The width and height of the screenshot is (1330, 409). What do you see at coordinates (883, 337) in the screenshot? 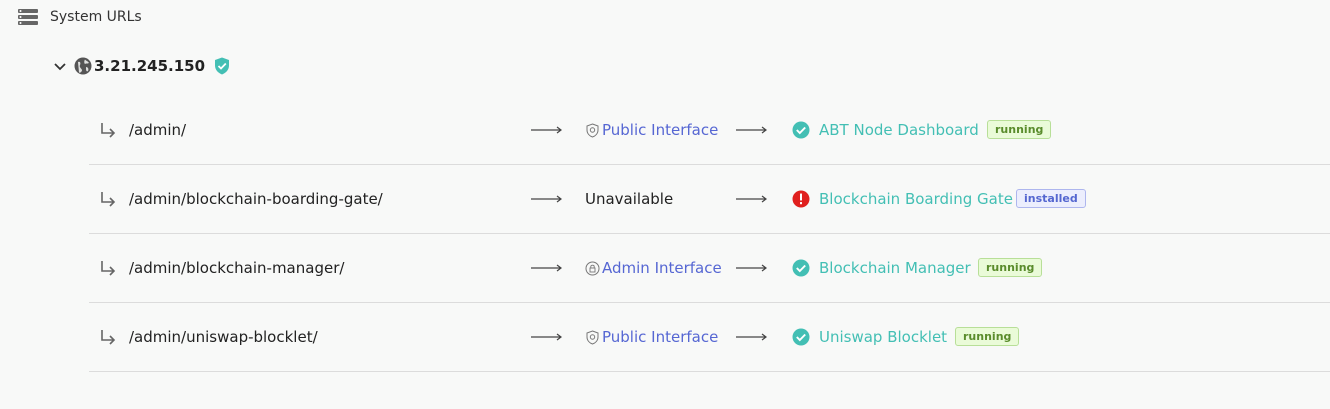
I see `app-name-link: Uniswap Blocklet` at bounding box center [883, 337].